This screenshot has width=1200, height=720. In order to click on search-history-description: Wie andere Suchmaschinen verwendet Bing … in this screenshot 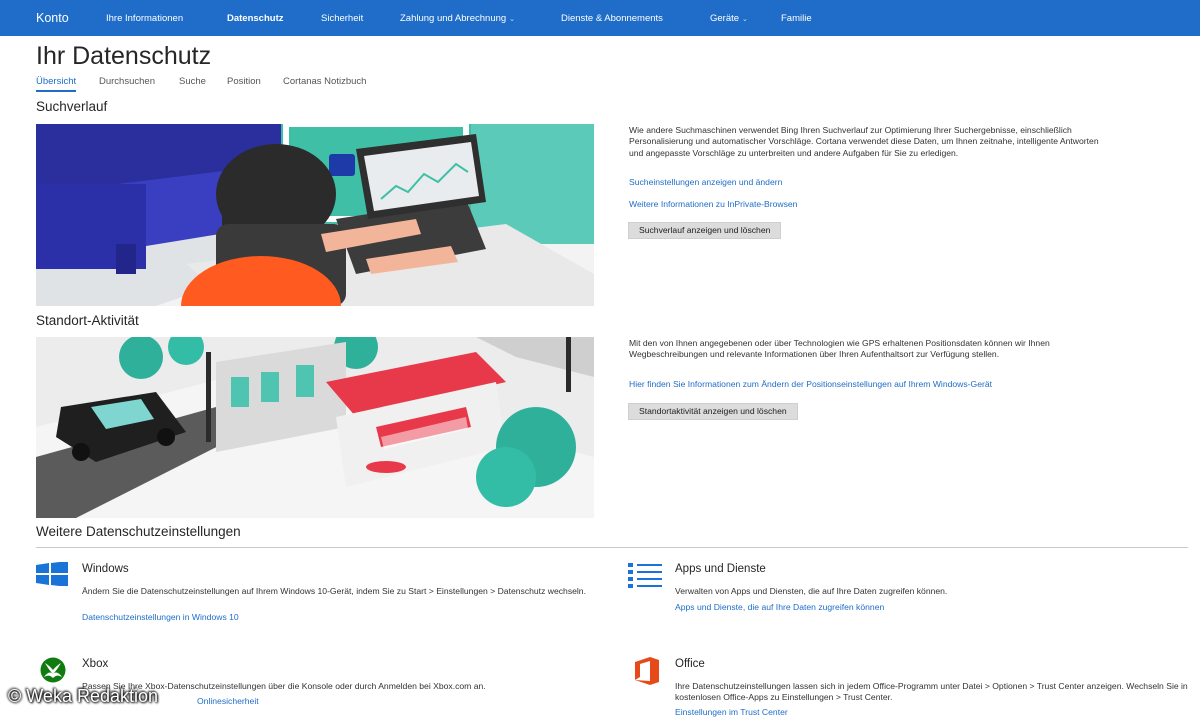, I will do `click(864, 141)`.